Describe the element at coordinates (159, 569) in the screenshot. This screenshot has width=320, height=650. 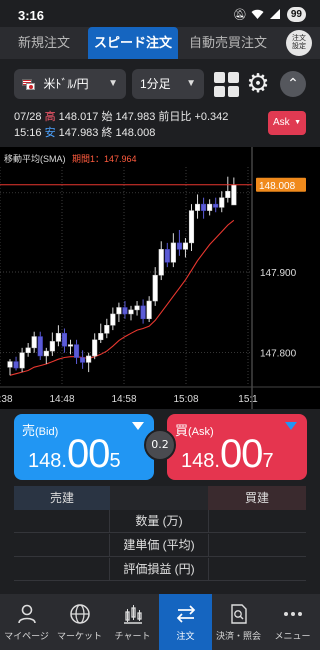
I see `row-label-pnl: 評価損益 (円)` at that location.